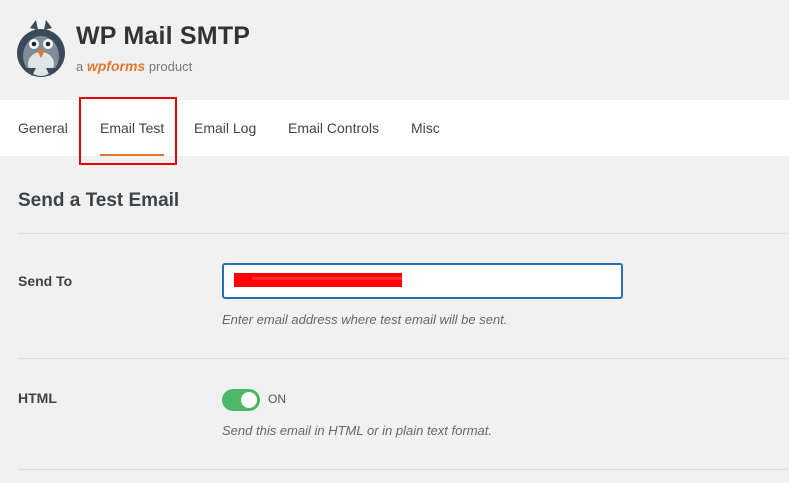 The height and width of the screenshot is (483, 789). I want to click on html-toggle, so click(241, 400).